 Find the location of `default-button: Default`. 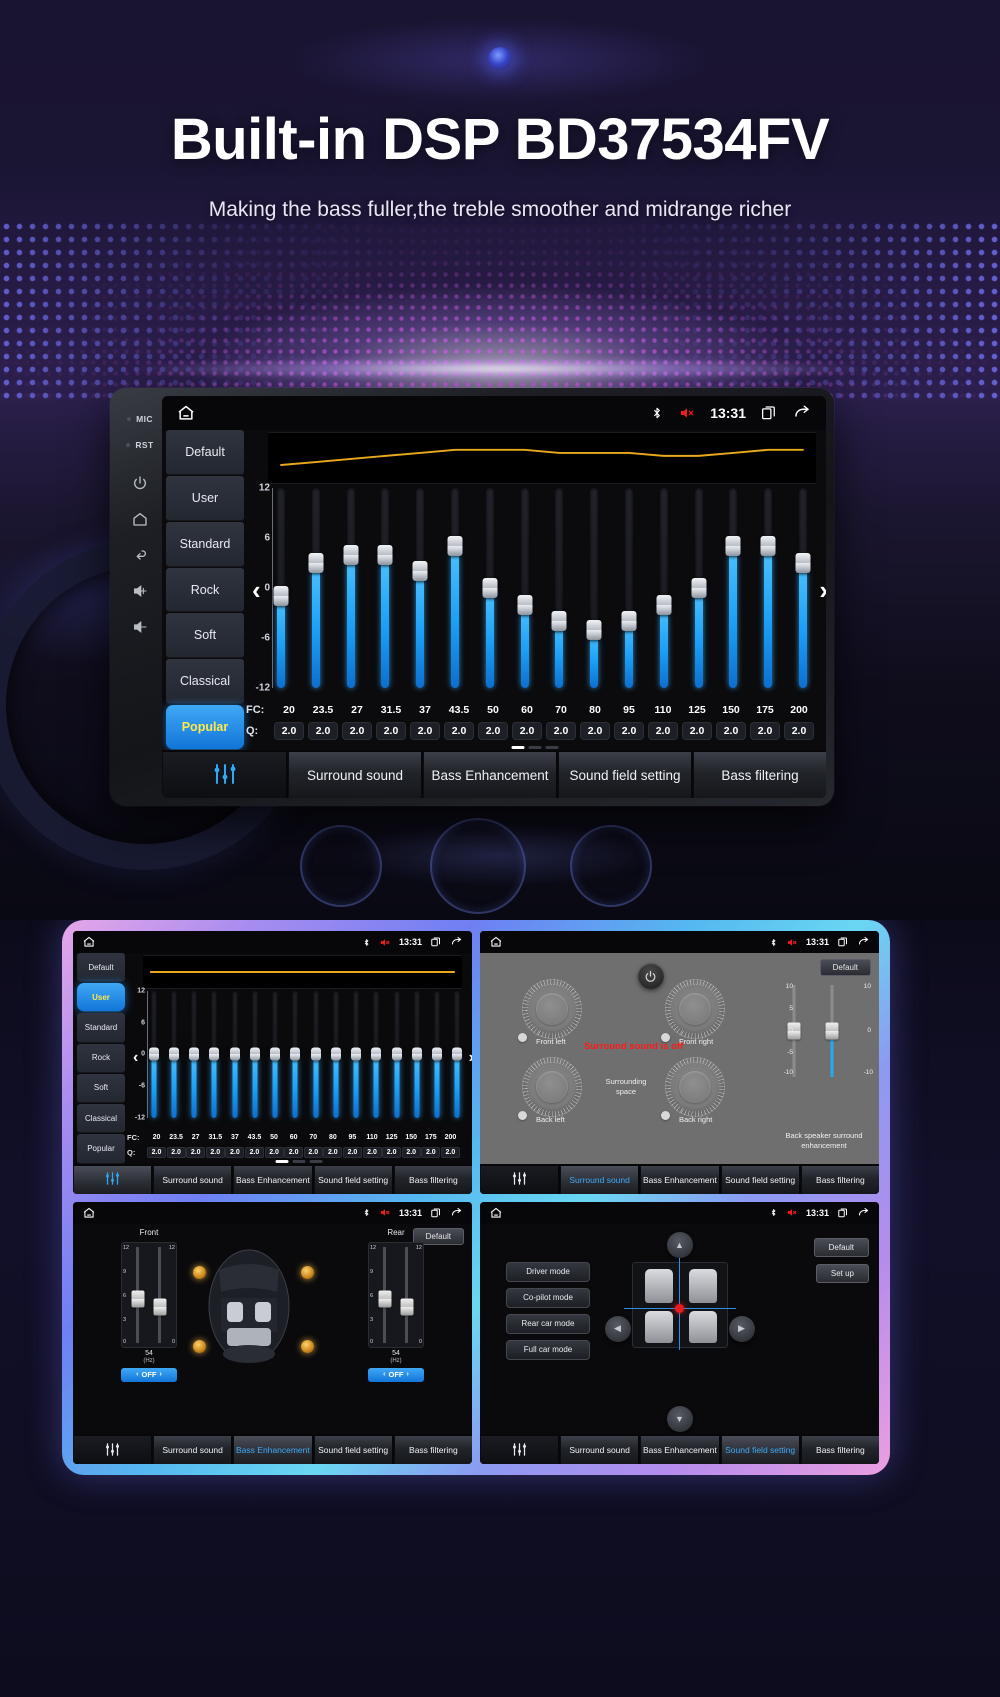

default-button: Default is located at coordinates (841, 1247).